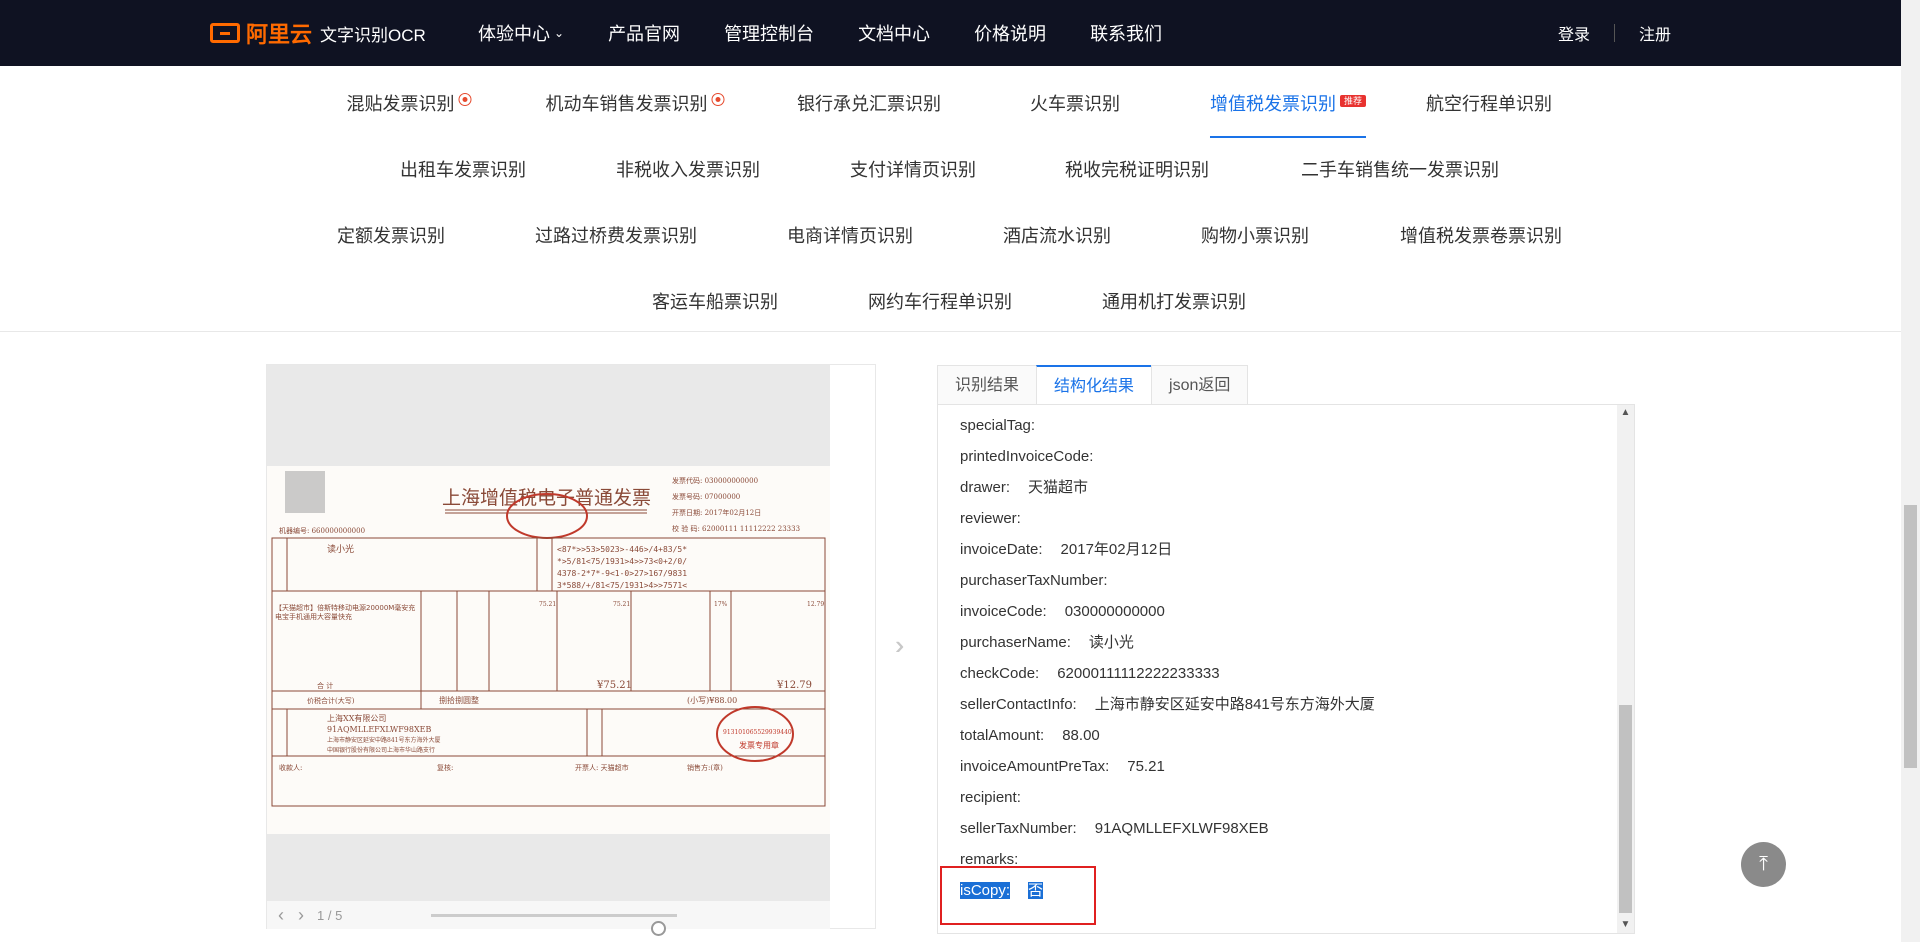 Image resolution: width=1920 pixels, height=942 pixels. What do you see at coordinates (338, 531) in the screenshot?
I see `machine-value: 660000000000` at bounding box center [338, 531].